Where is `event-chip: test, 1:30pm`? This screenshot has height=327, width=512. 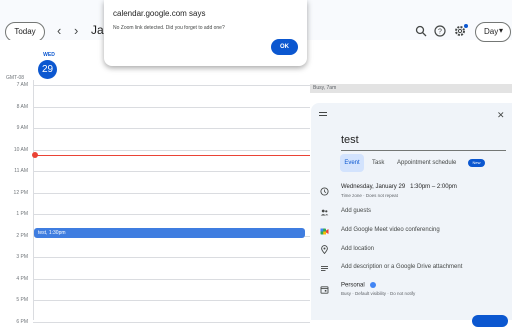
event-chip: test, 1:30pm is located at coordinates (169, 233).